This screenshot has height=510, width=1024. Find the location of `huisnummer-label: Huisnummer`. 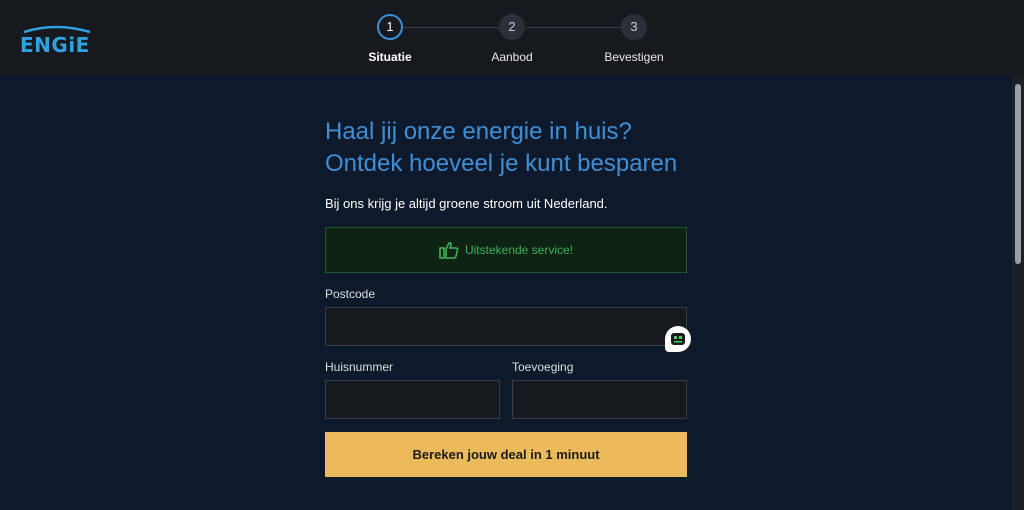

huisnummer-label: Huisnummer is located at coordinates (359, 367).